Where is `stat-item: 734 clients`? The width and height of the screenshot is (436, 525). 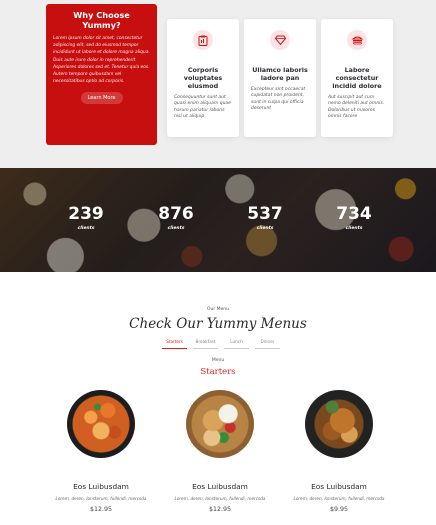
stat-item: 734 clients is located at coordinates (354, 217).